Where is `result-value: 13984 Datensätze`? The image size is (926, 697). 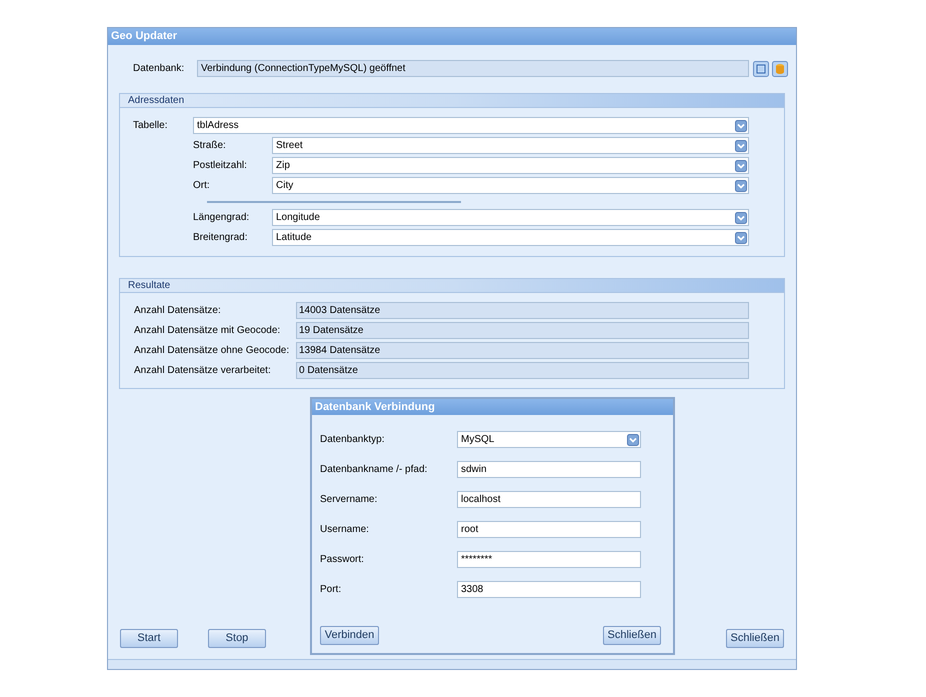 result-value: 13984 Datensätze is located at coordinates (522, 350).